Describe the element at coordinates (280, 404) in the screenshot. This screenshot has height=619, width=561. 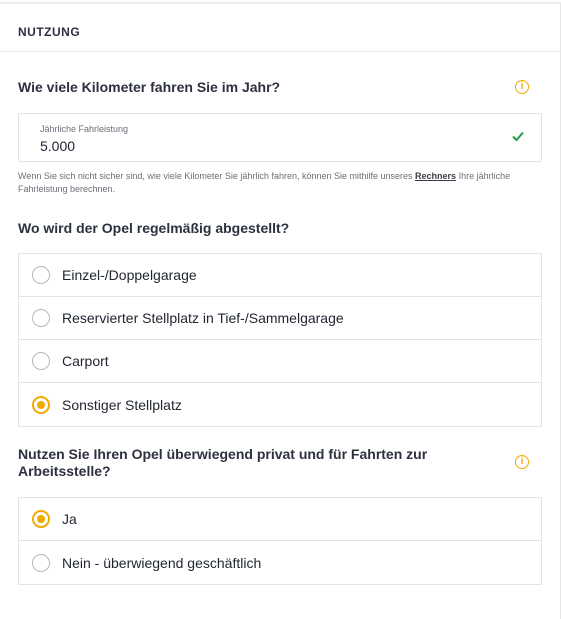
I see `parking-option-other: Sonstiger Stellplatz` at that location.